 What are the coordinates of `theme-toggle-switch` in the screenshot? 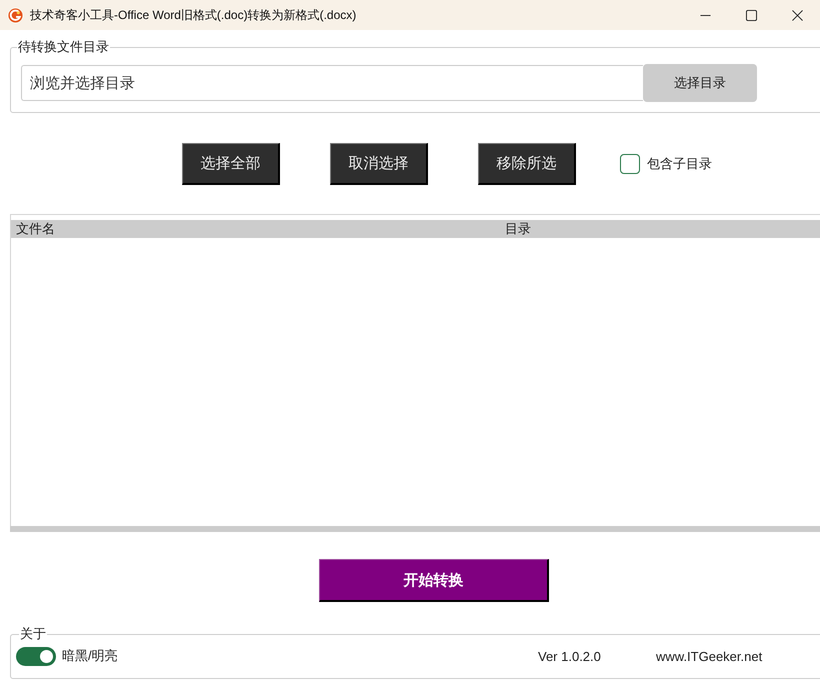 It's located at (36, 656).